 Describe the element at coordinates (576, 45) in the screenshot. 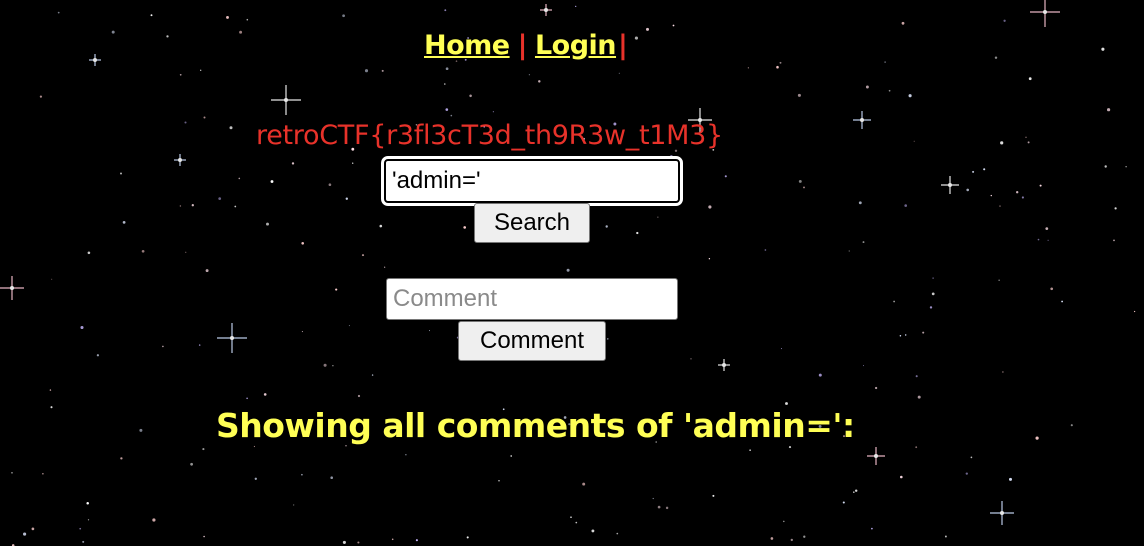

I see `login-link: Login` at that location.